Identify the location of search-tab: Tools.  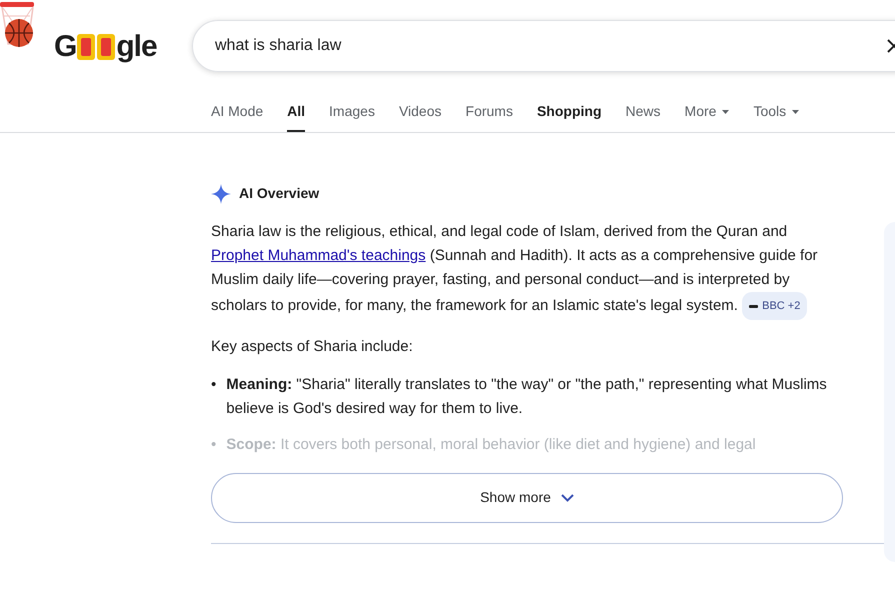
(776, 116).